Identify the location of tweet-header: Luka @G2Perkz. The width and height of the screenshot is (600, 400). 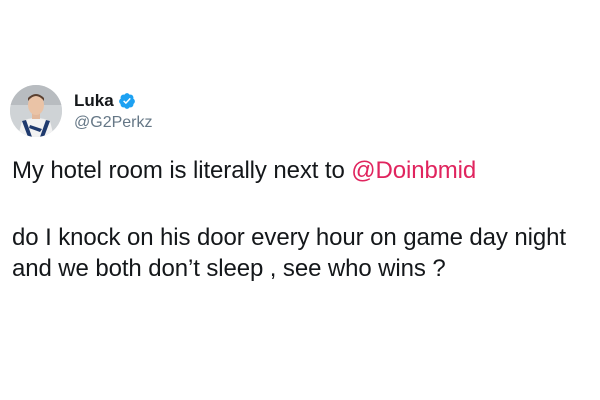
(81, 111).